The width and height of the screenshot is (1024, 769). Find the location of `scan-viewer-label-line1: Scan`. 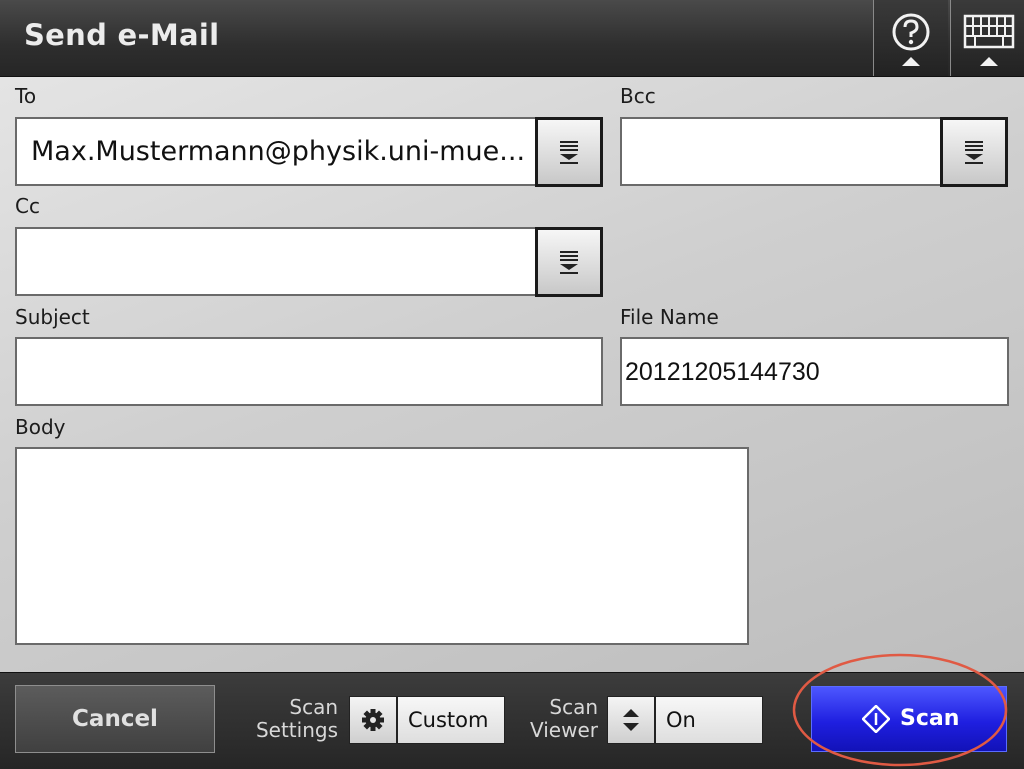

scan-viewer-label-line1: Scan is located at coordinates (573, 707).